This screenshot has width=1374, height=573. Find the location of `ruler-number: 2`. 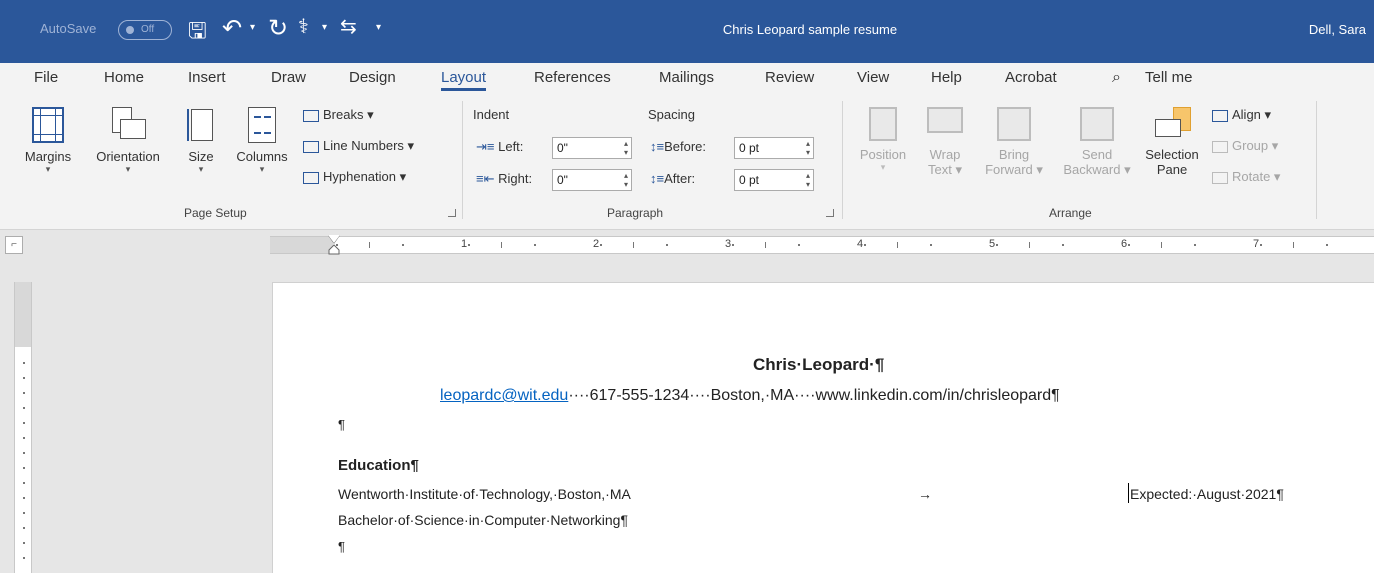

ruler-number: 2 is located at coordinates (596, 244).